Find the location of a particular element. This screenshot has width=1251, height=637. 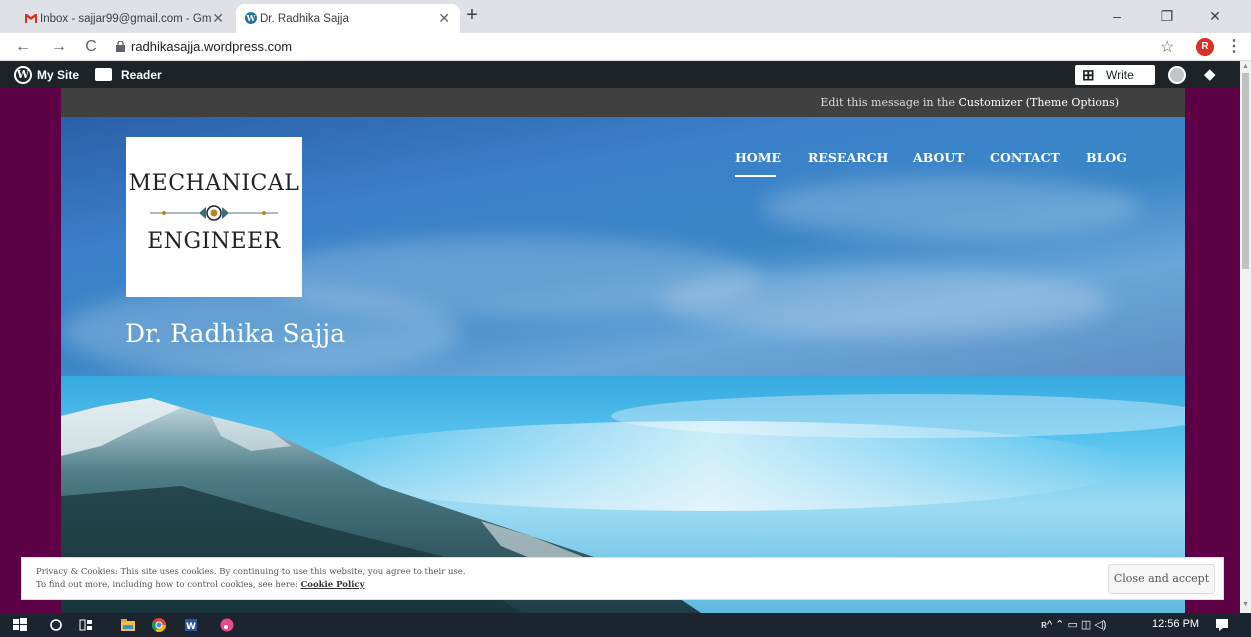

site-logo: MECHANICAL ENGINEER is located at coordinates (214, 217).